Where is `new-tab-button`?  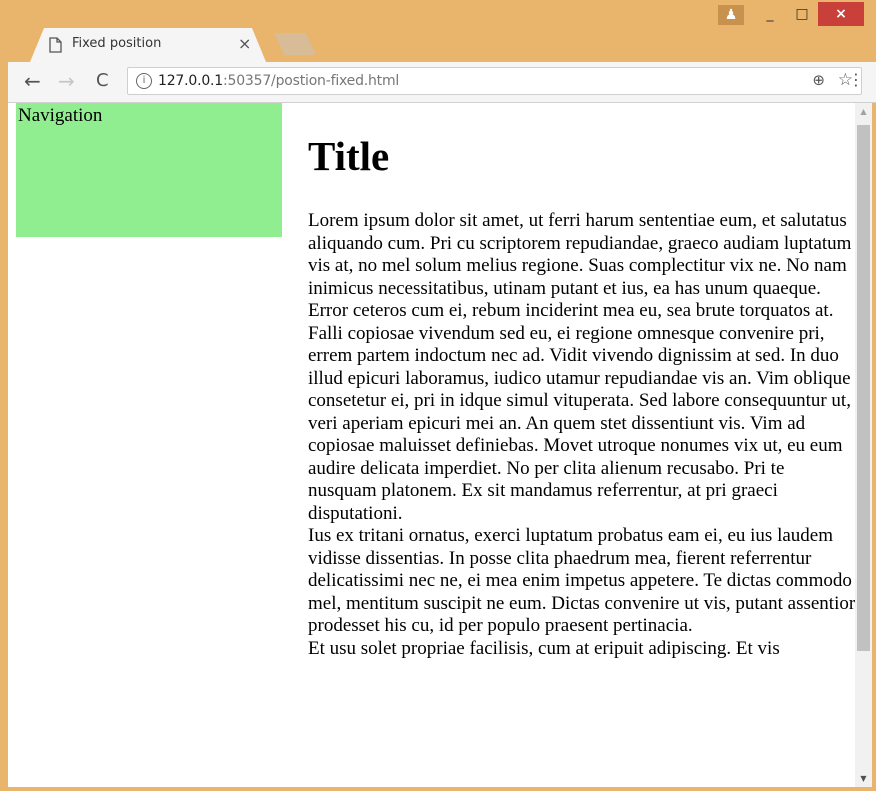 new-tab-button is located at coordinates (295, 44).